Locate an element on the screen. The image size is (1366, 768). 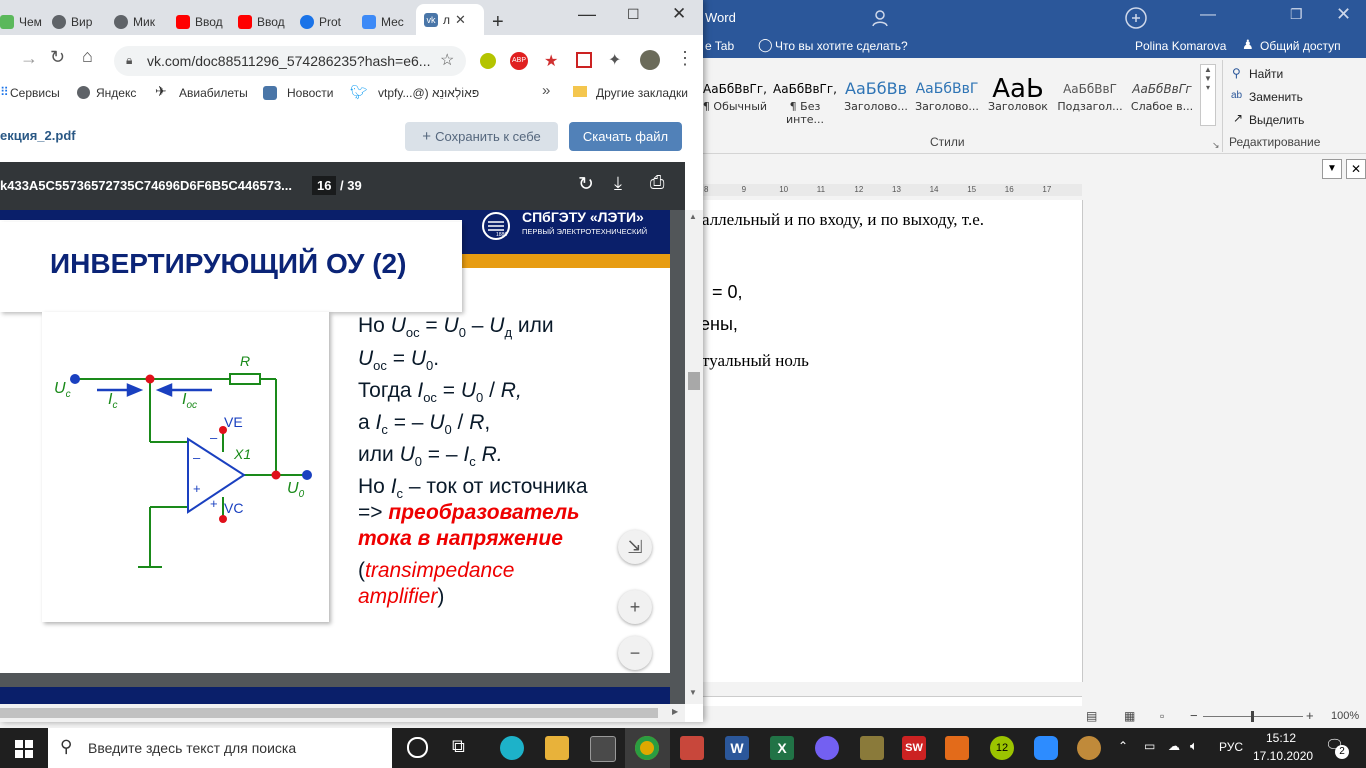
clock-date: 17.10.2020 is located at coordinates (1283, 756).